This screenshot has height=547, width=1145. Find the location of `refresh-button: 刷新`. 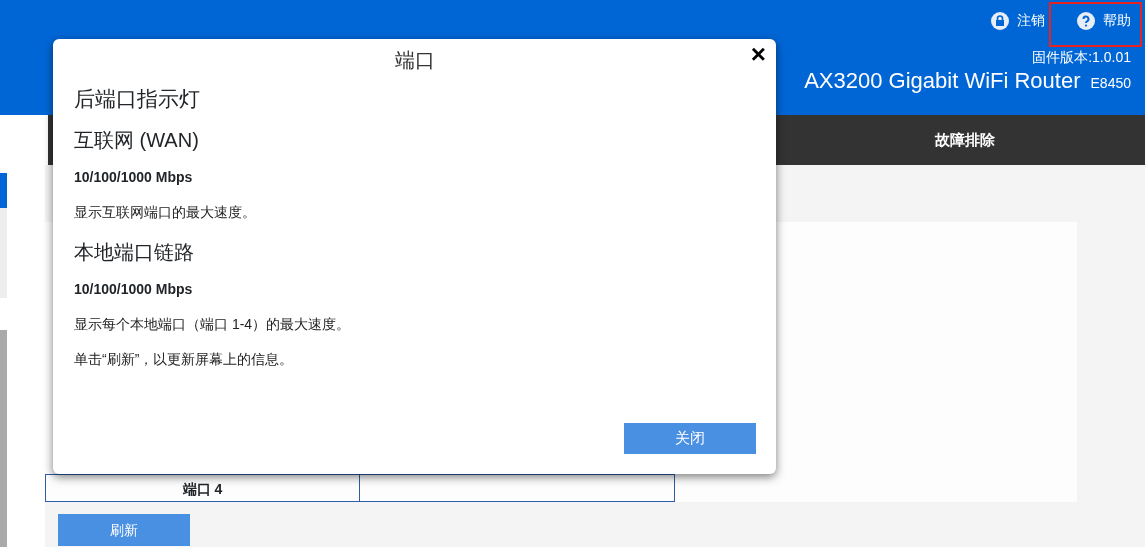

refresh-button: 刷新 is located at coordinates (124, 530).